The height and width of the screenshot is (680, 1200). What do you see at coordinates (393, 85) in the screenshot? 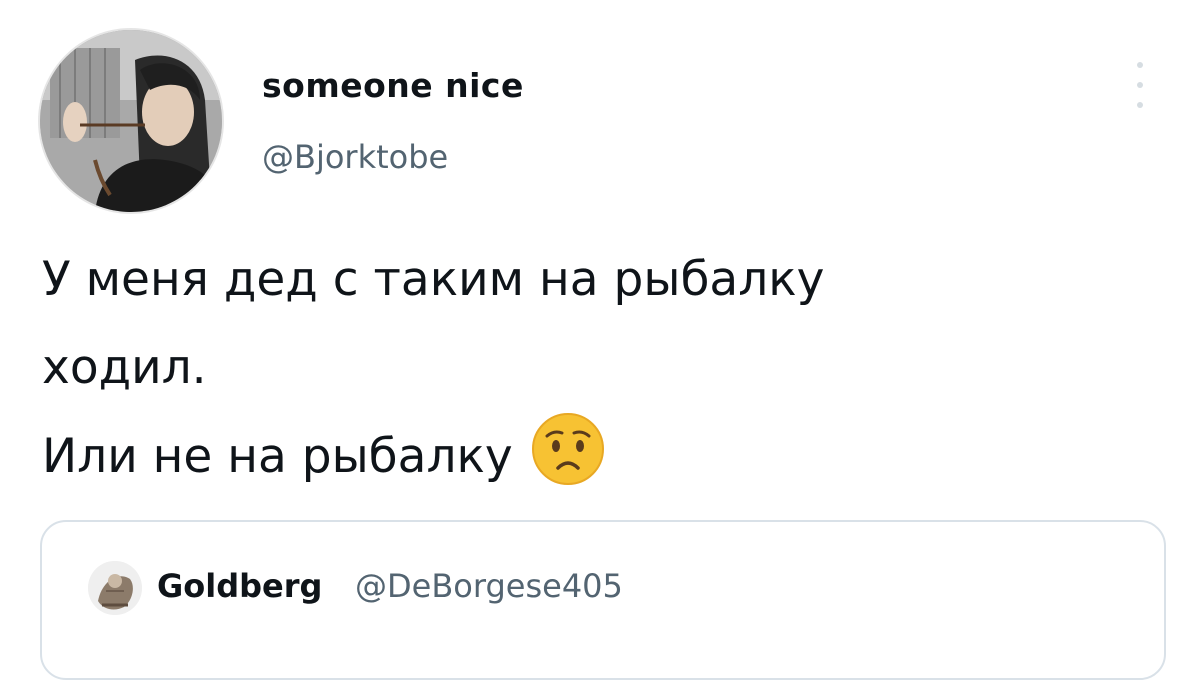
I see `author-display-name: someone nice` at bounding box center [393, 85].